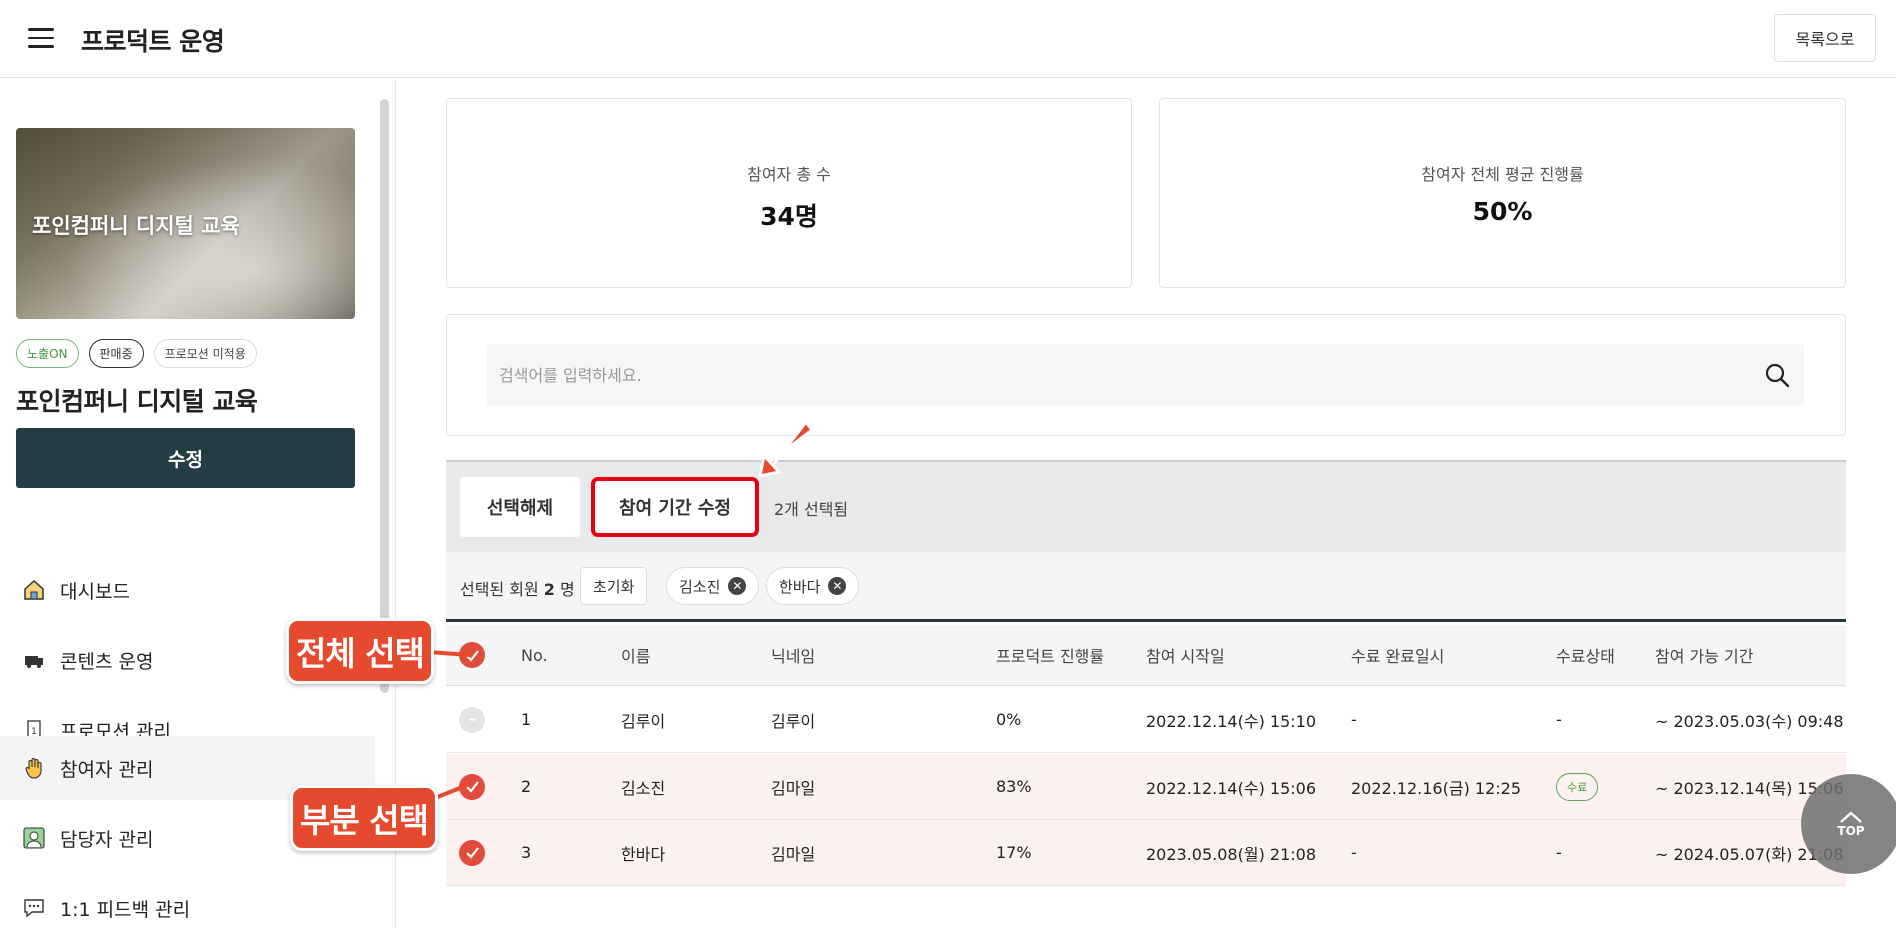 This screenshot has width=1896, height=928. Describe the element at coordinates (635, 655) in the screenshot. I see `column-header: 이름` at that location.